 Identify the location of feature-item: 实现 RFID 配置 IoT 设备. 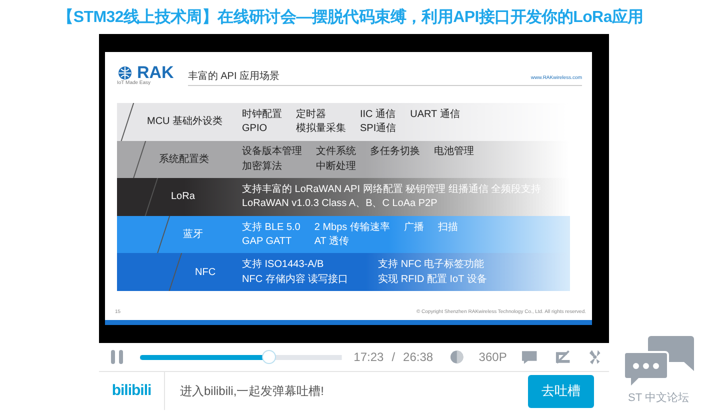
(432, 280).